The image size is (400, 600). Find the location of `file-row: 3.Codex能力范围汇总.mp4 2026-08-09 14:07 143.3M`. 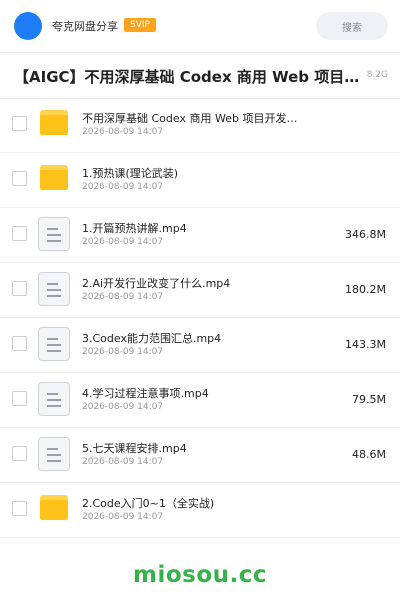

file-row: 3.Codex能力范围汇总.mp4 2026-08-09 14:07 143.3M is located at coordinates (200, 345).